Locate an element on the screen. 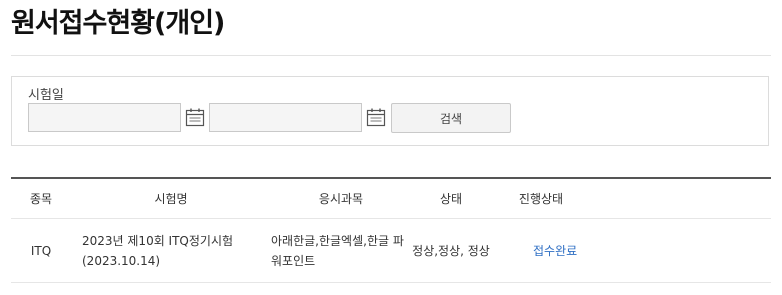 The image size is (782, 295). state-cell: 정상,정상, 정상 is located at coordinates (451, 250).